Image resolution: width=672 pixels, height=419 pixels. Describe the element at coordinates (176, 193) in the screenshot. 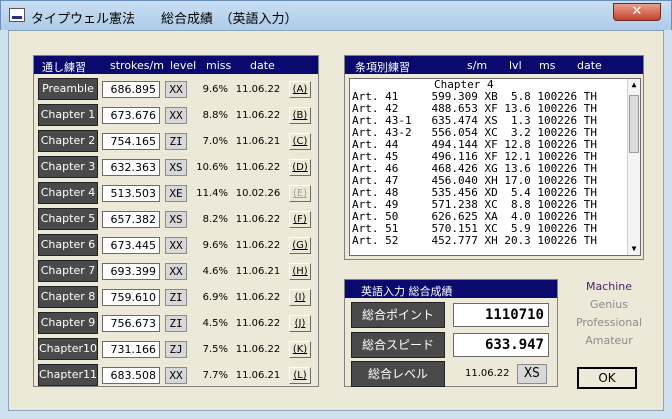

I see `level-value: XE` at that location.